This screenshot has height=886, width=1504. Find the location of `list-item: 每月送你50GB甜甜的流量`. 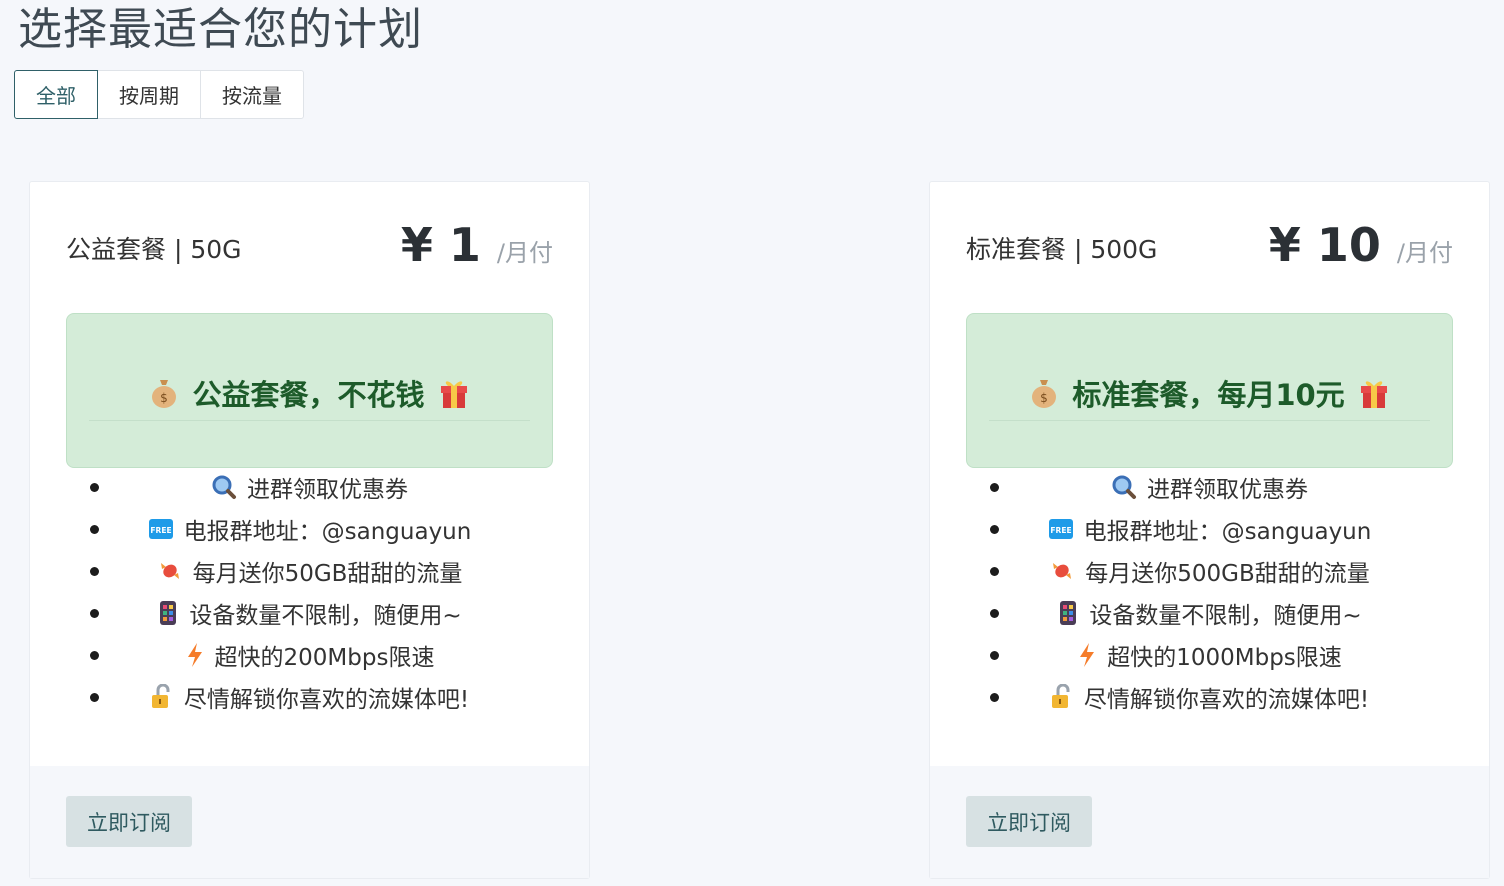

list-item: 每月送你50GB甜甜的流量 is located at coordinates (309, 571).